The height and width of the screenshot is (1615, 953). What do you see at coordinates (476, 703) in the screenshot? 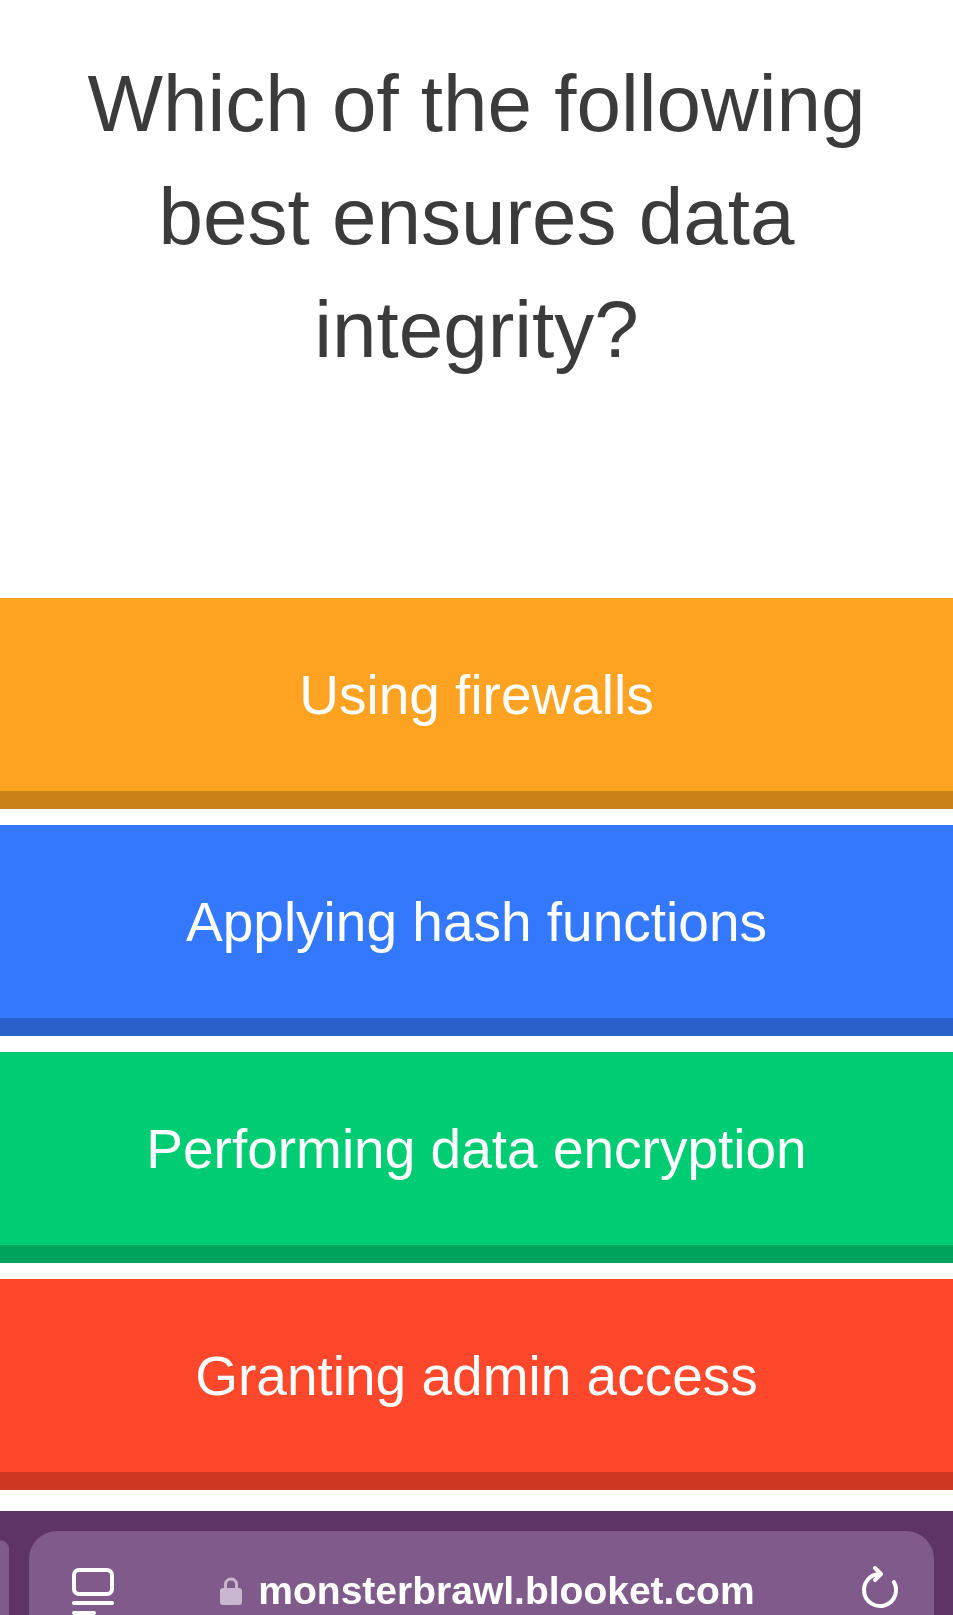
I see `answer-button: Using firewalls` at bounding box center [476, 703].